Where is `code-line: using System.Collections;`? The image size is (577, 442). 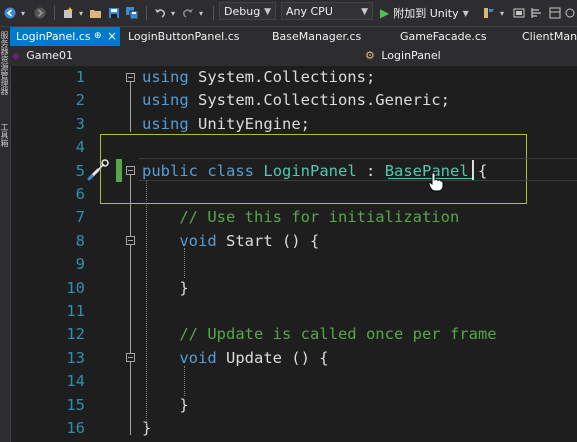 code-line: using System.Collections; is located at coordinates (258, 77).